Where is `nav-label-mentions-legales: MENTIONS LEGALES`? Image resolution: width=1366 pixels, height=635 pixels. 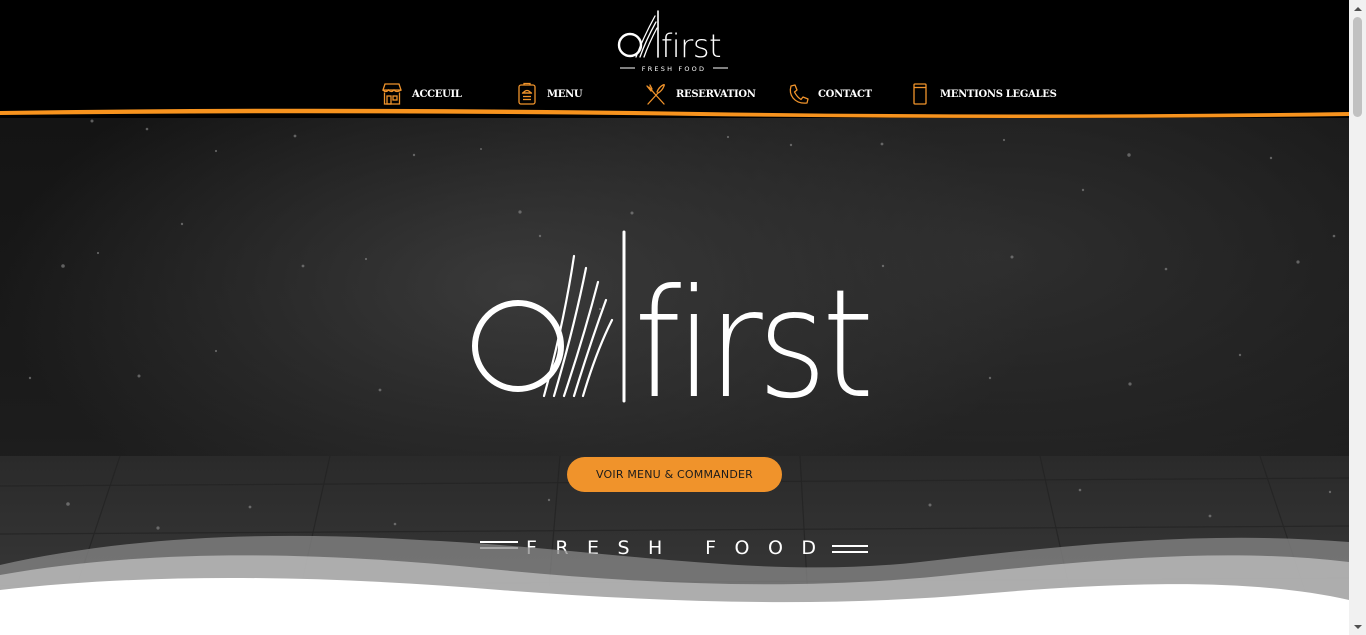 nav-label-mentions-legales: MENTIONS LEGALES is located at coordinates (998, 94).